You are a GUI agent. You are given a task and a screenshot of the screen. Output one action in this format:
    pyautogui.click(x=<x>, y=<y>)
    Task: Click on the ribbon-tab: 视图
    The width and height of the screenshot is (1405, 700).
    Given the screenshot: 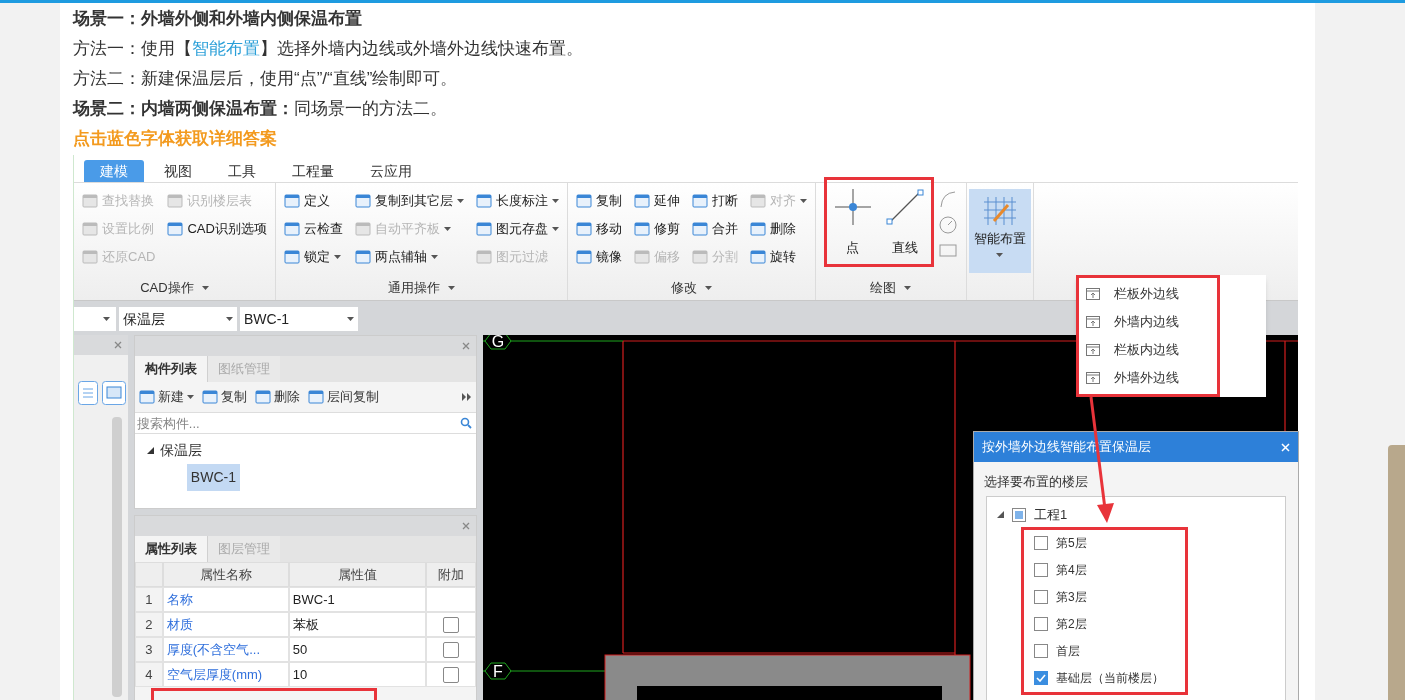 What is the action you would take?
    pyautogui.click(x=178, y=171)
    